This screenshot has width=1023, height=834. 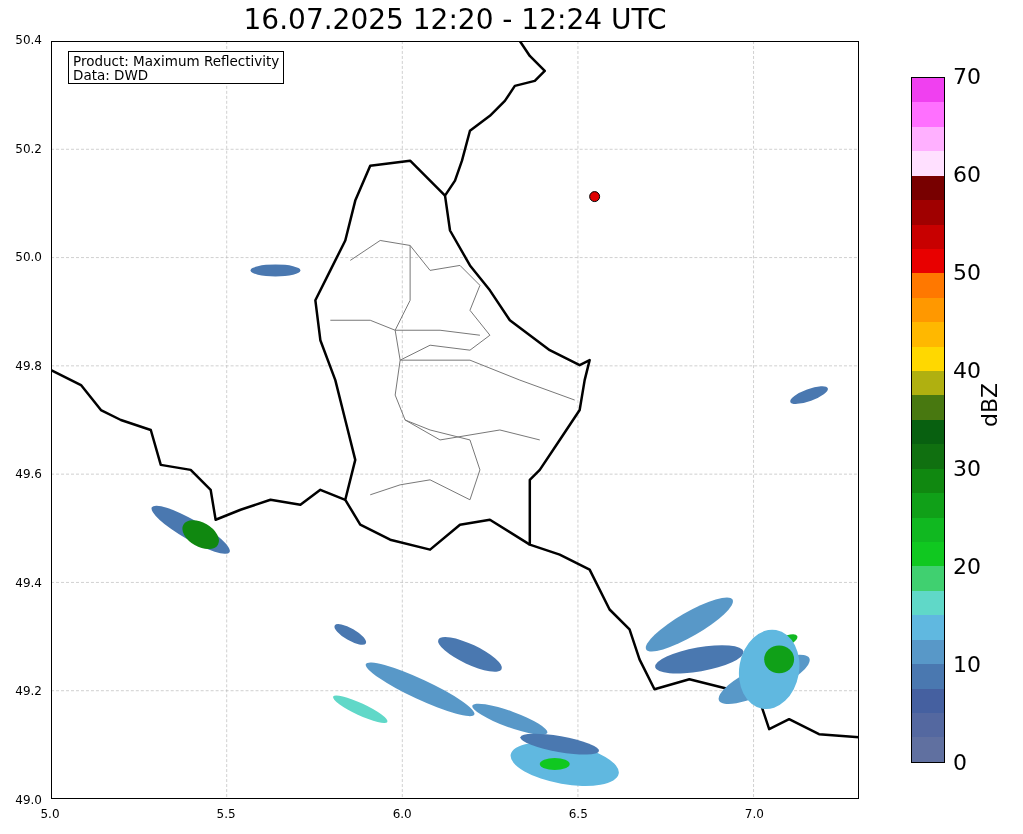 I want to click on colorbar-tick-label: 10, so click(x=967, y=665).